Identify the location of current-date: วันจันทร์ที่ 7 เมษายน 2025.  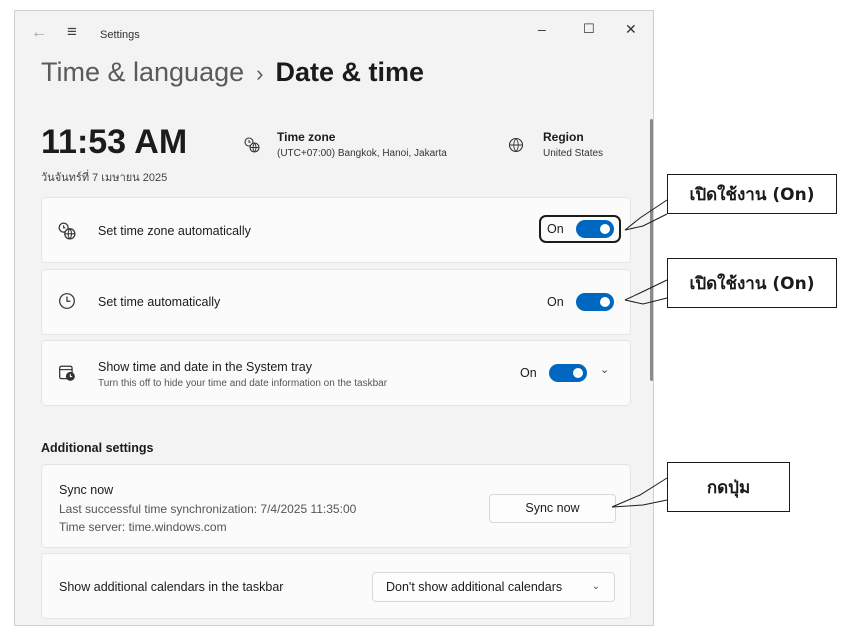
(104, 178).